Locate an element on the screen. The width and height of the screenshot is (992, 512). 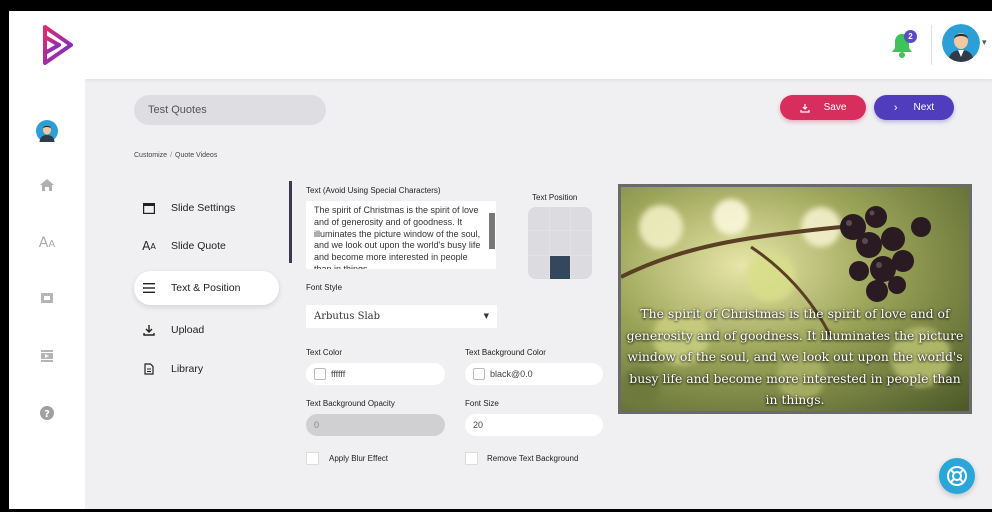
menu-label: Library is located at coordinates (187, 369).